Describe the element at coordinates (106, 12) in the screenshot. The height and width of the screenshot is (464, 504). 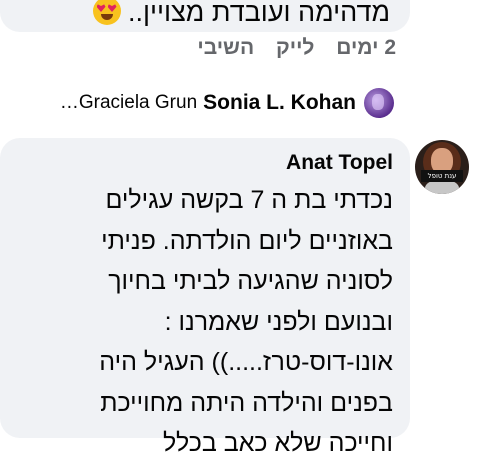
I see `heart-eyes-emoji-icon` at that location.